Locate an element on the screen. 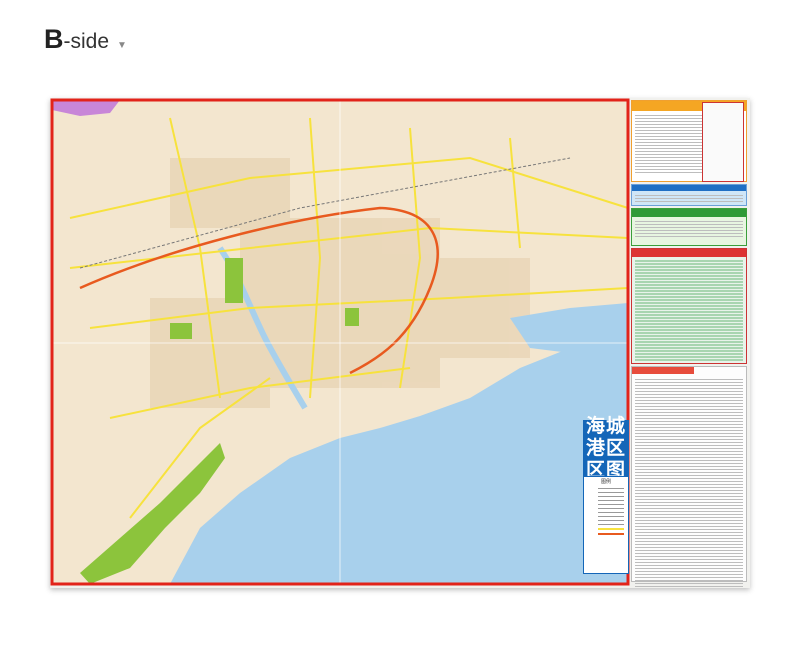 Image resolution: width=790 pixels, height=652 pixels. title-row-2: 港区 is located at coordinates (605, 448).